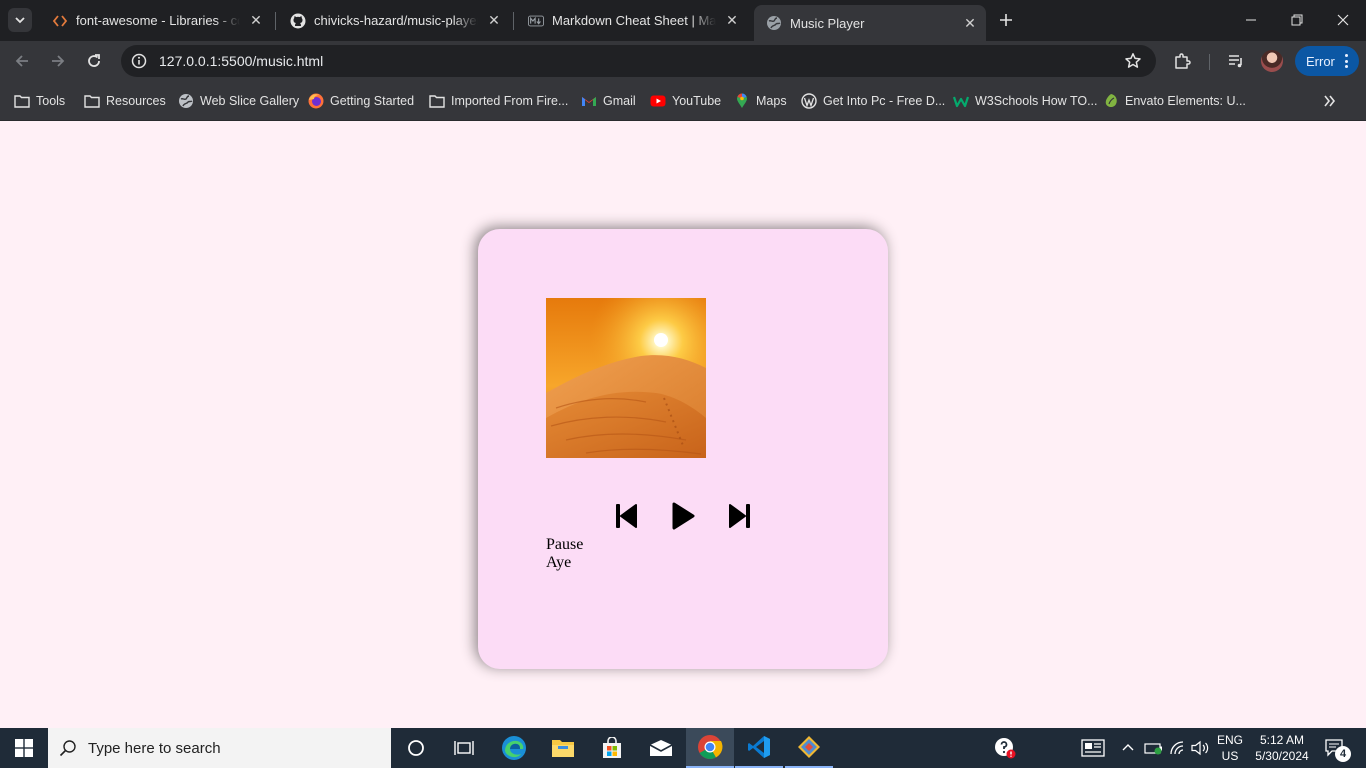 Image resolution: width=1366 pixels, height=768 pixels. I want to click on error-button: Error, so click(1327, 61).